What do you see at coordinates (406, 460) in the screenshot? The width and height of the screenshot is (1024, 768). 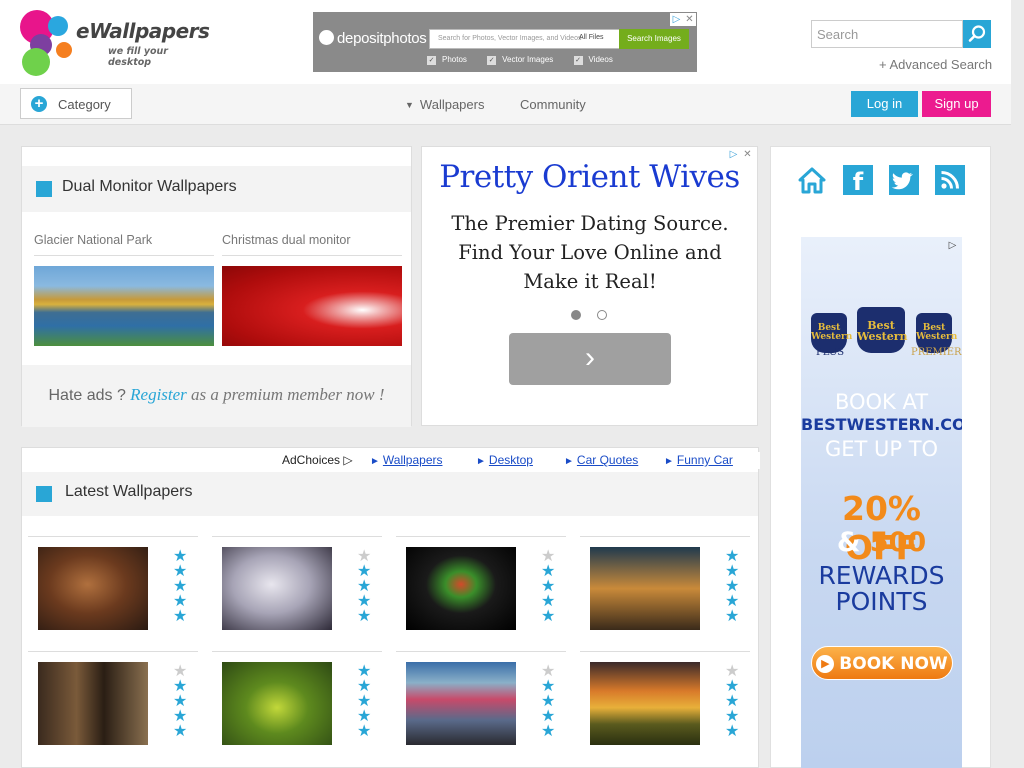 I see `ad-link-wallpapers: Wallpapers` at bounding box center [406, 460].